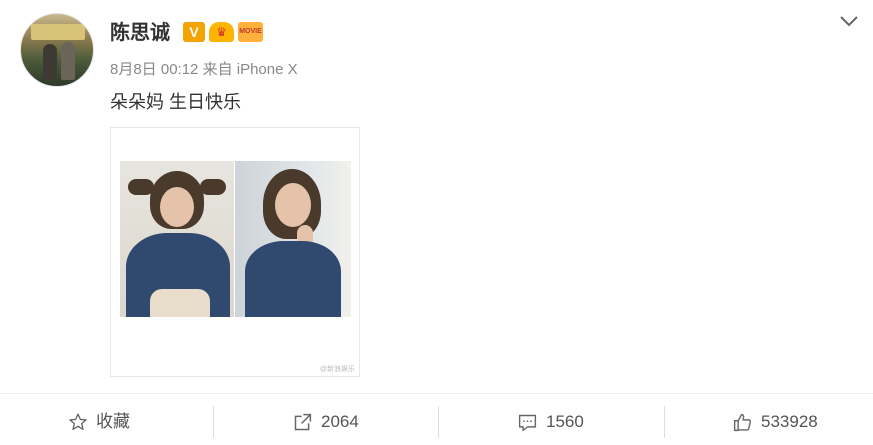  Describe the element at coordinates (221, 32) in the screenshot. I see `crown-badge-icon: ♛` at that location.